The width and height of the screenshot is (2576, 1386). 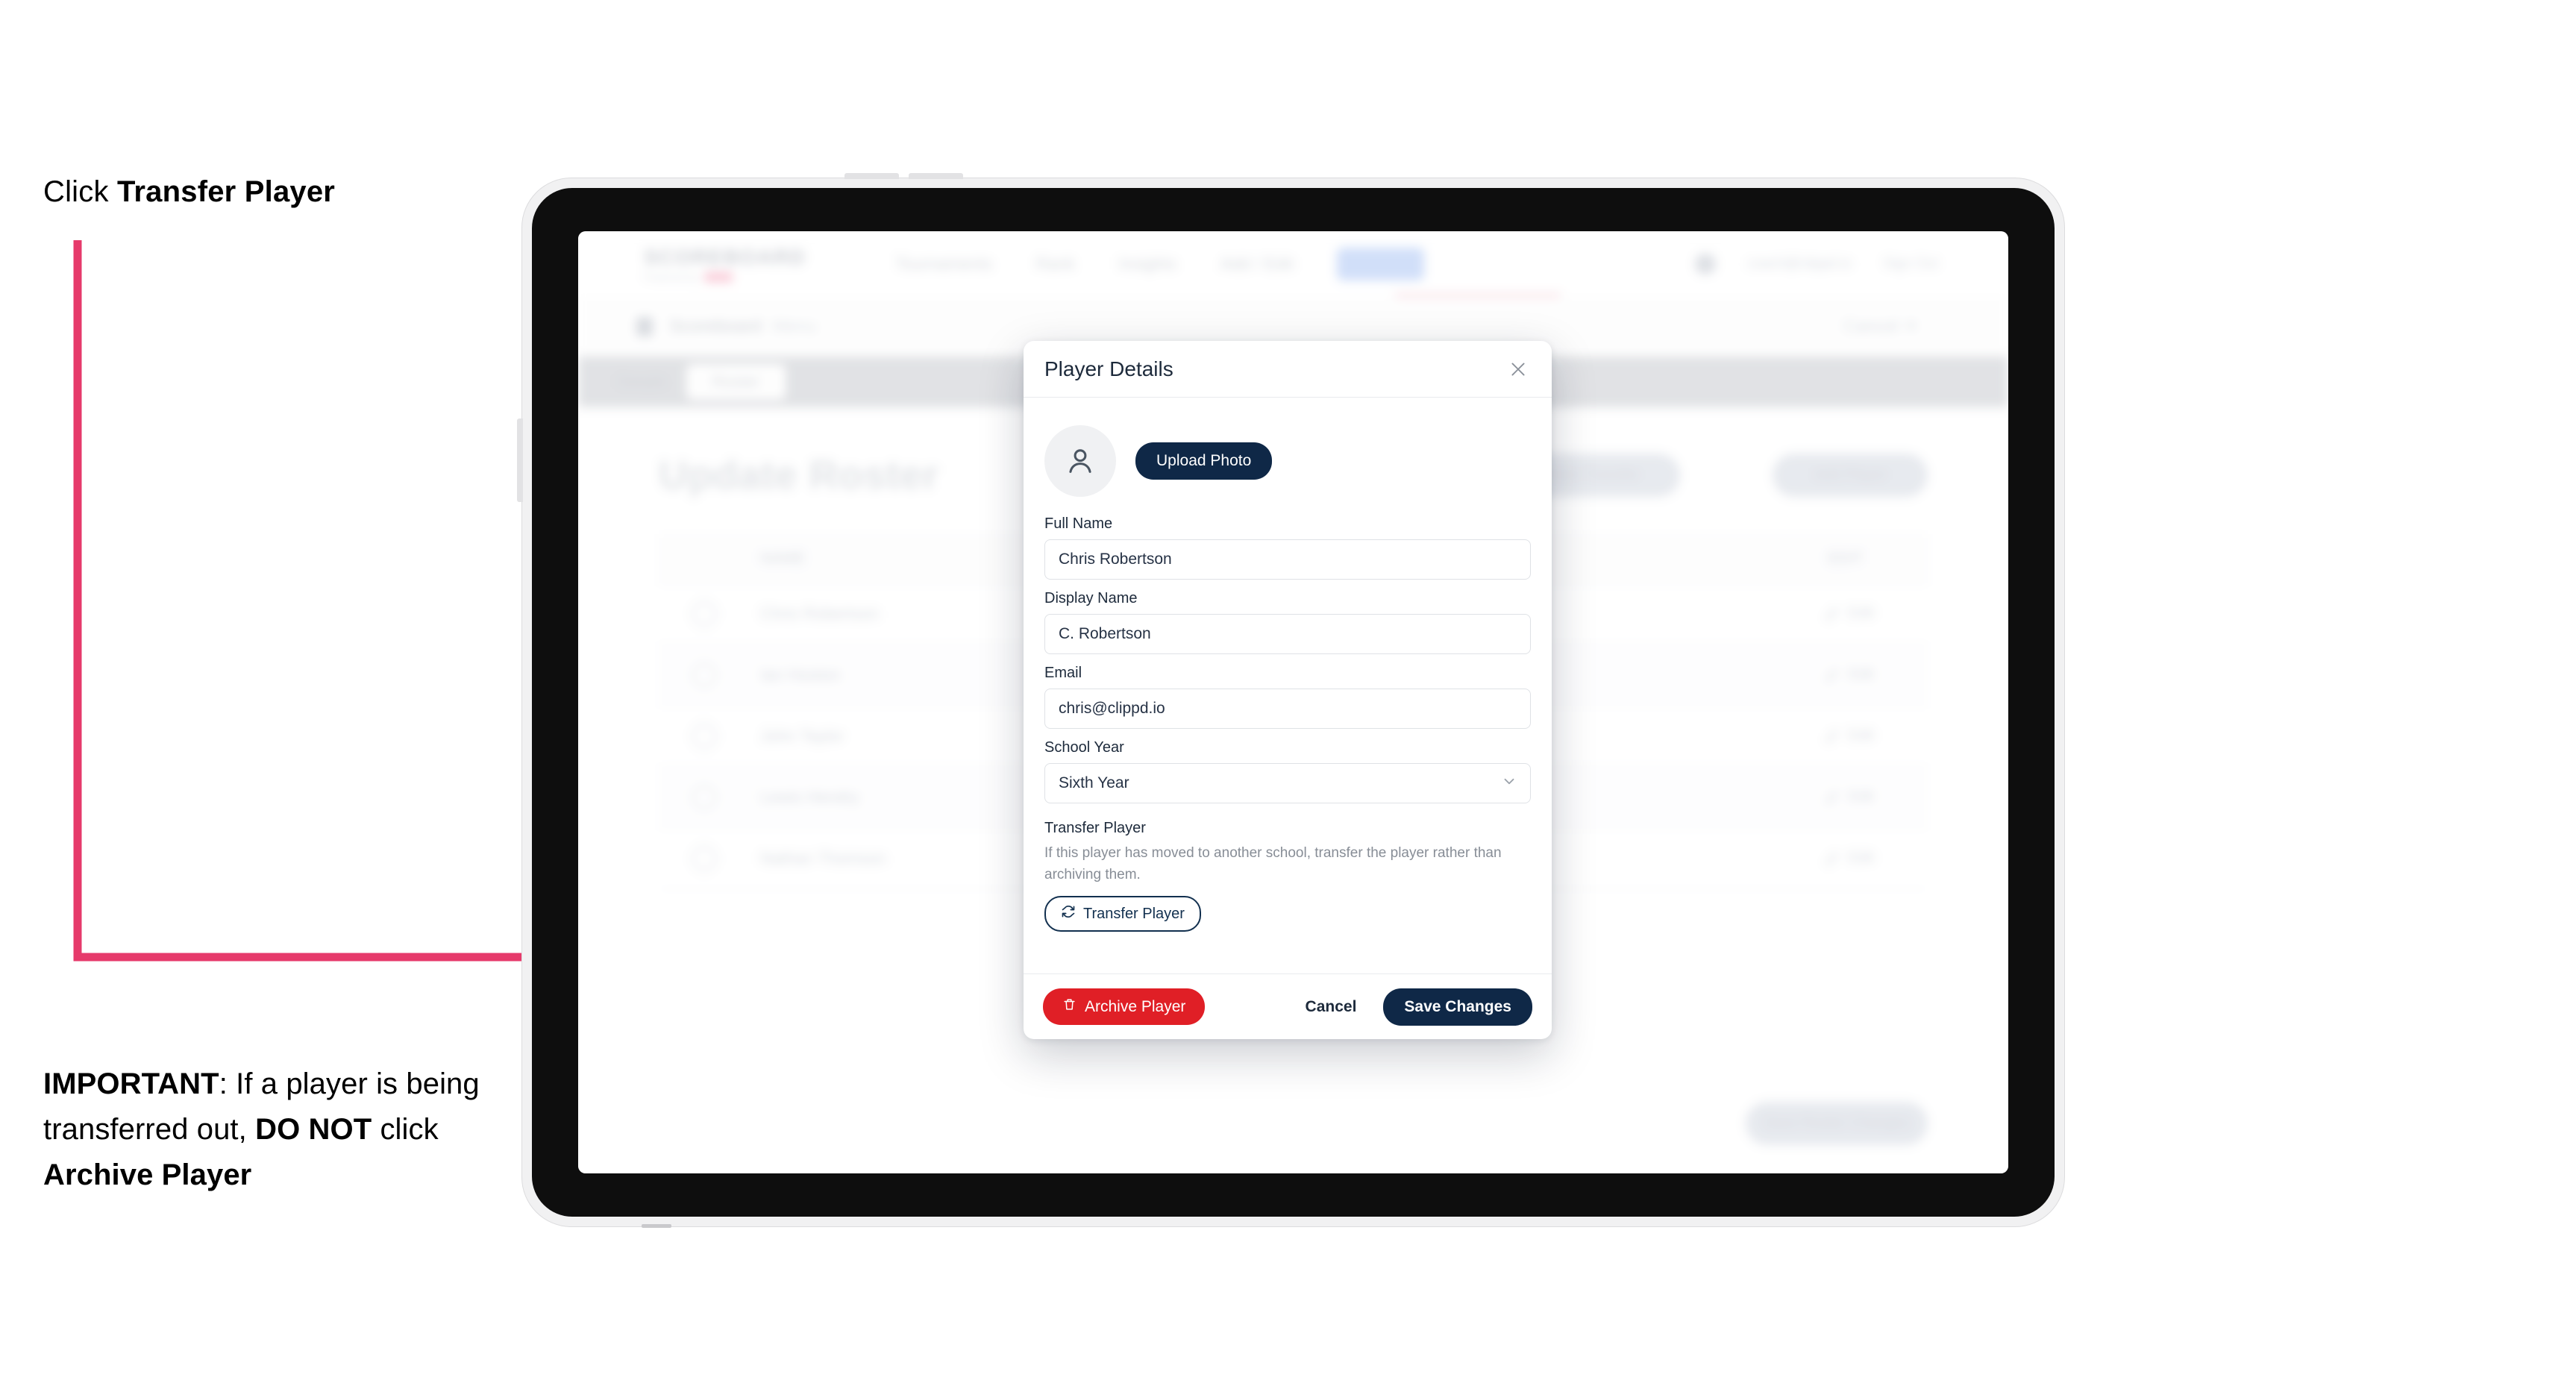 What do you see at coordinates (1288, 369) in the screenshot?
I see `modal-header: Player Details` at bounding box center [1288, 369].